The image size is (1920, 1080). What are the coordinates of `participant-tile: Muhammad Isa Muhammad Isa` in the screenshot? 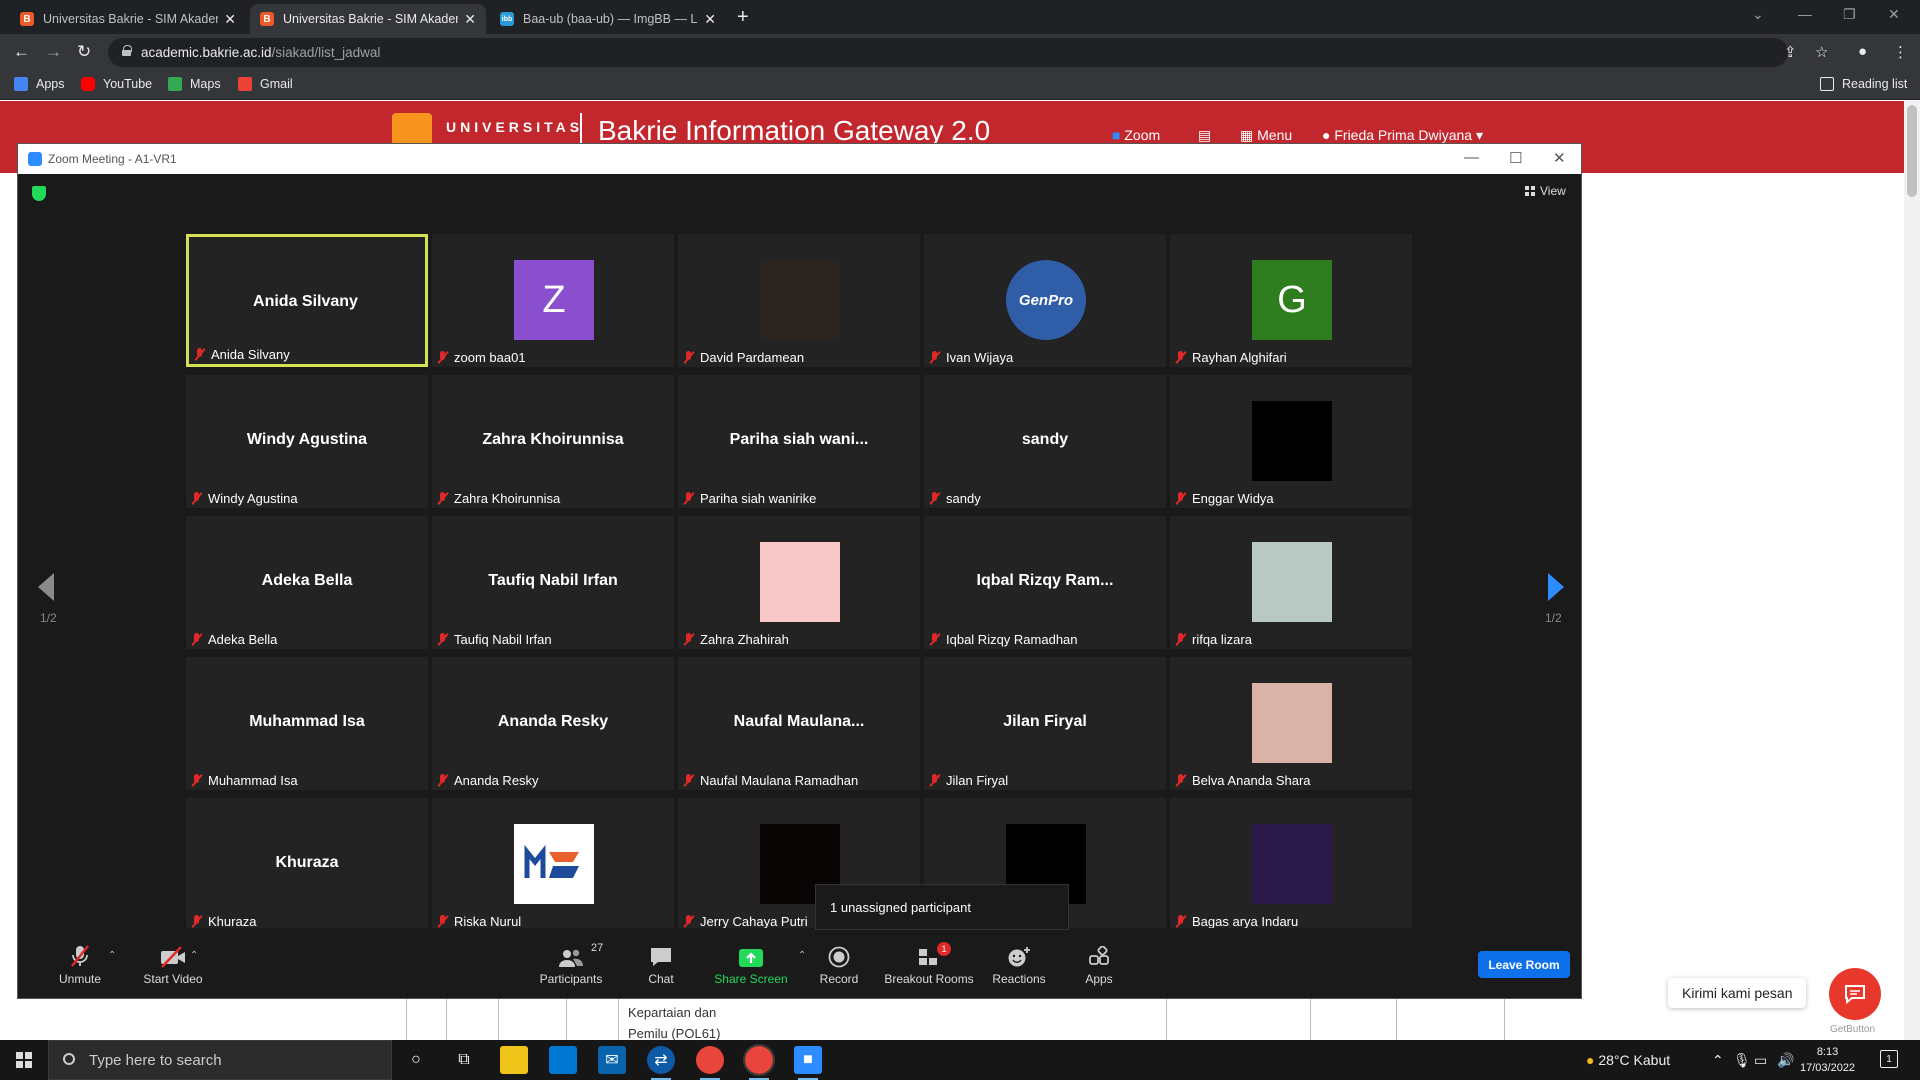 It's located at (307, 723).